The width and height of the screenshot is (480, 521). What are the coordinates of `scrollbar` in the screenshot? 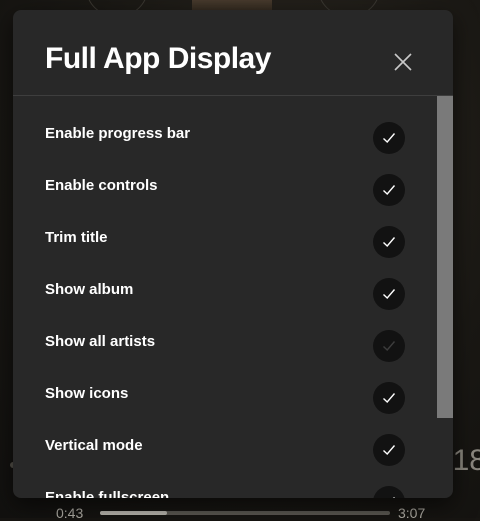 It's located at (445, 297).